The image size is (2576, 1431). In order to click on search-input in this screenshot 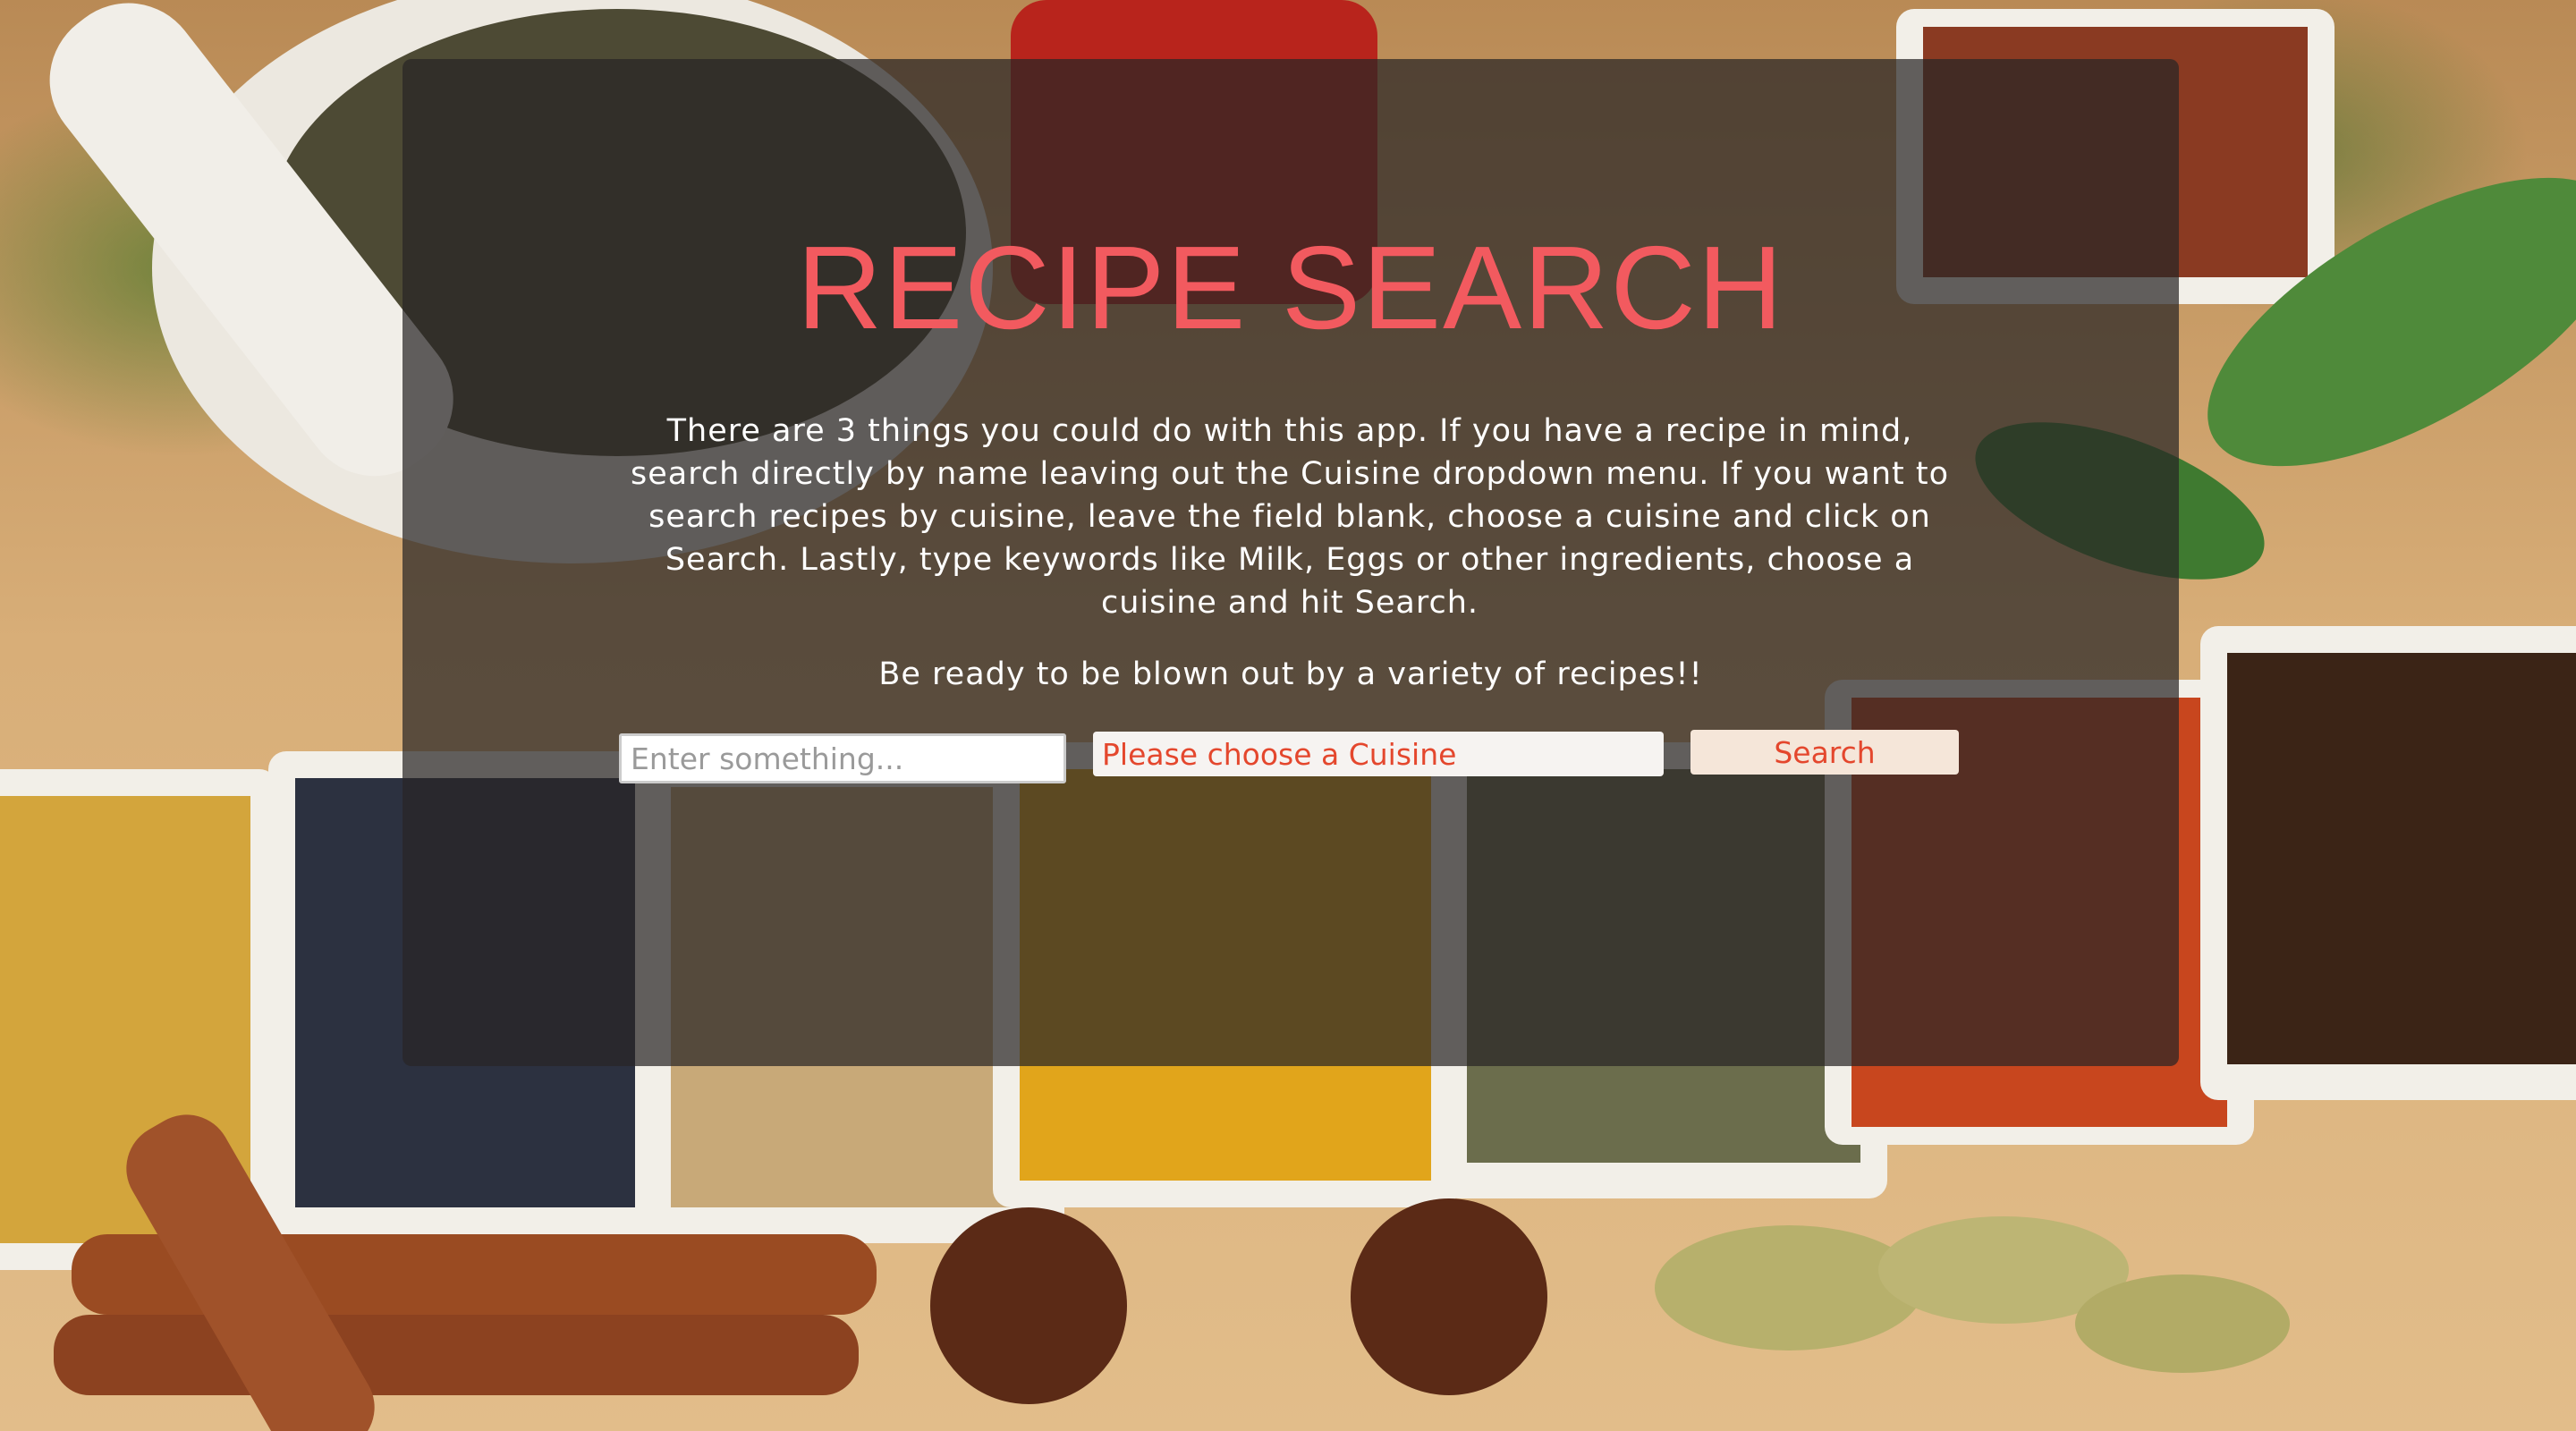, I will do `click(842, 758)`.